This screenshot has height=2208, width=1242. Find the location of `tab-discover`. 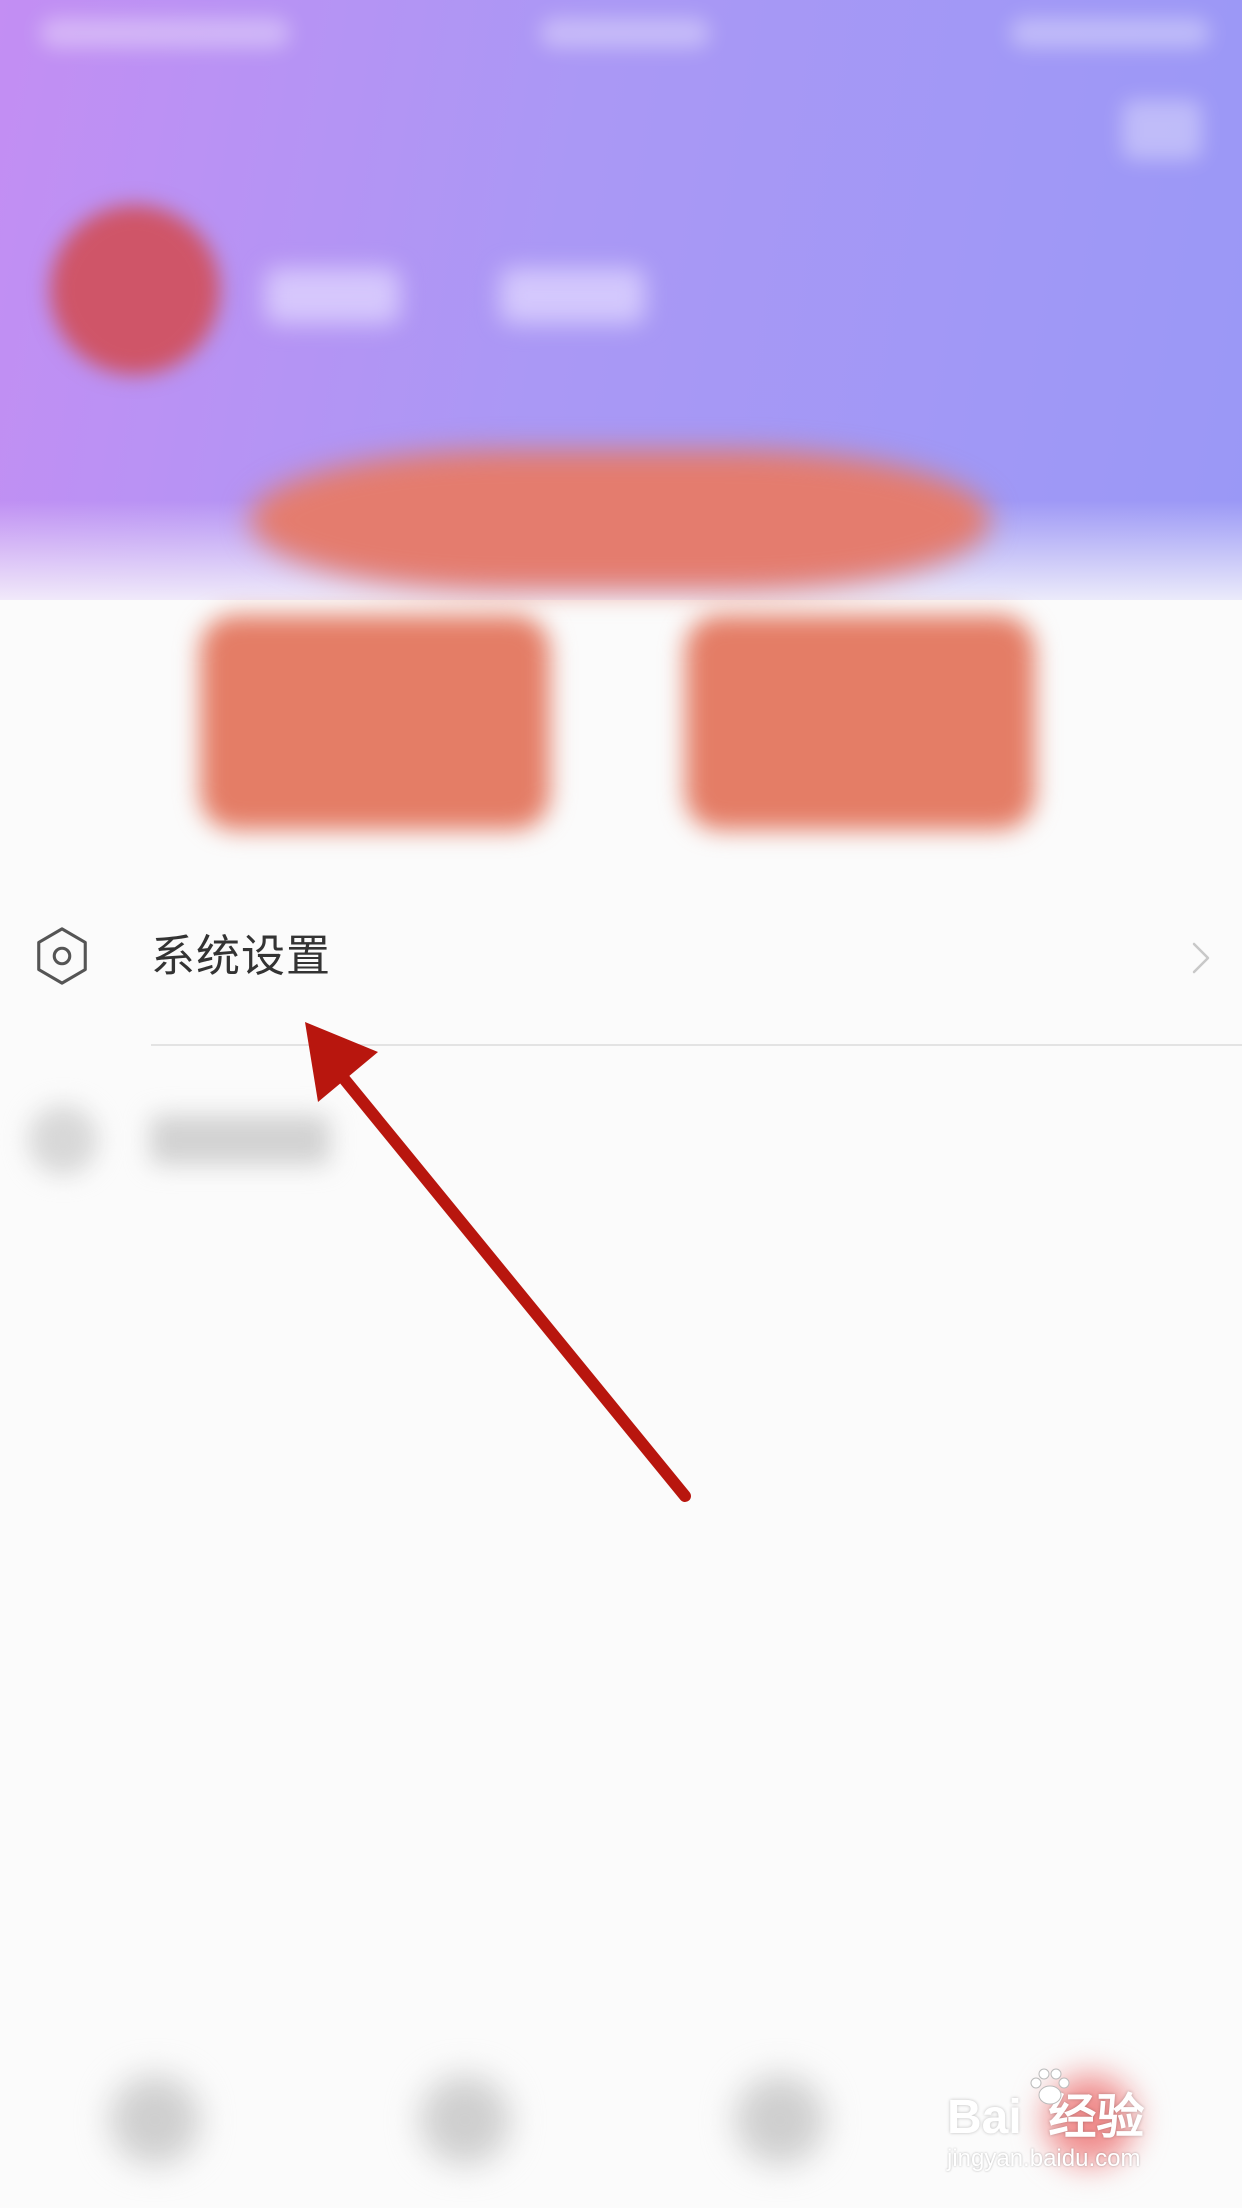

tab-discover is located at coordinates (465, 2120).